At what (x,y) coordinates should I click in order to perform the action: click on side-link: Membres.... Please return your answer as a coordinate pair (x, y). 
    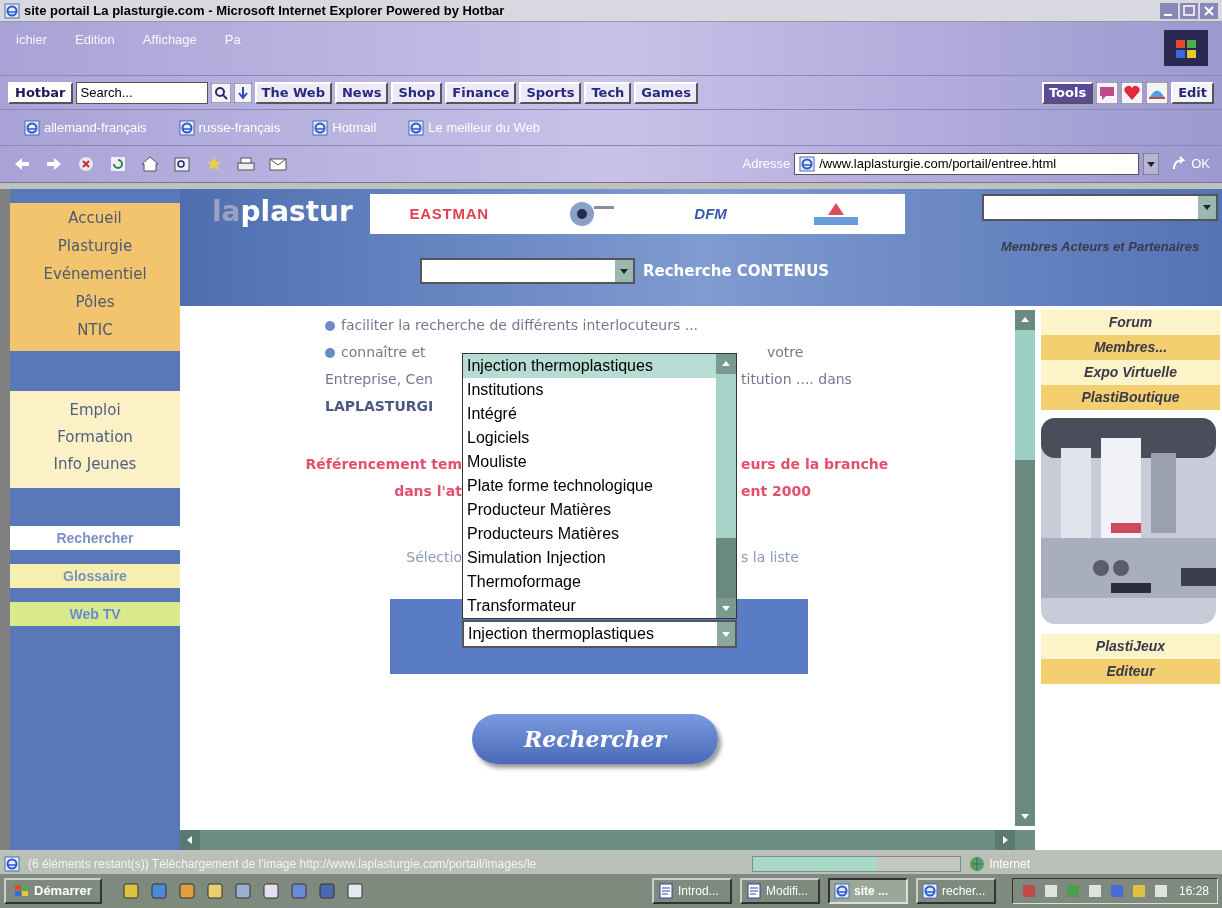
    Looking at the image, I should click on (1130, 347).